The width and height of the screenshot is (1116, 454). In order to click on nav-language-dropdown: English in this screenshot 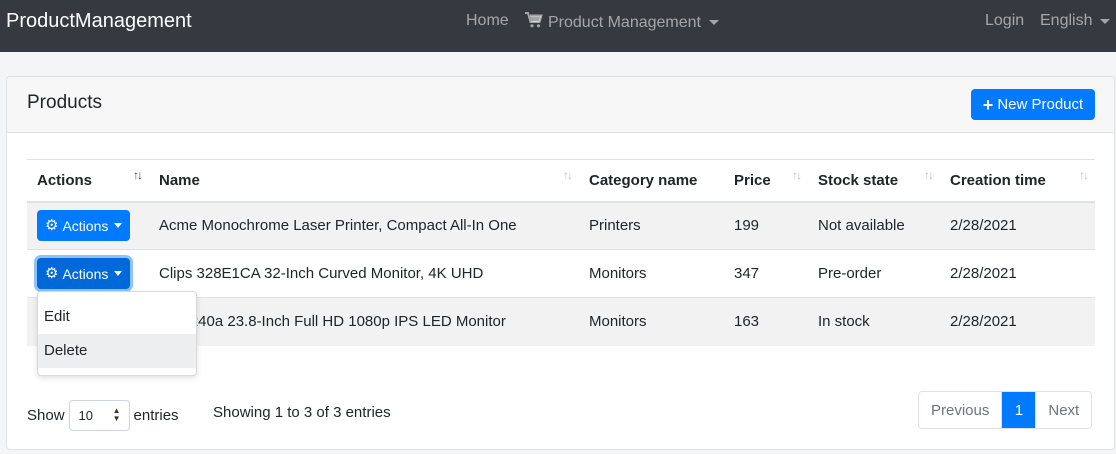, I will do `click(1075, 21)`.